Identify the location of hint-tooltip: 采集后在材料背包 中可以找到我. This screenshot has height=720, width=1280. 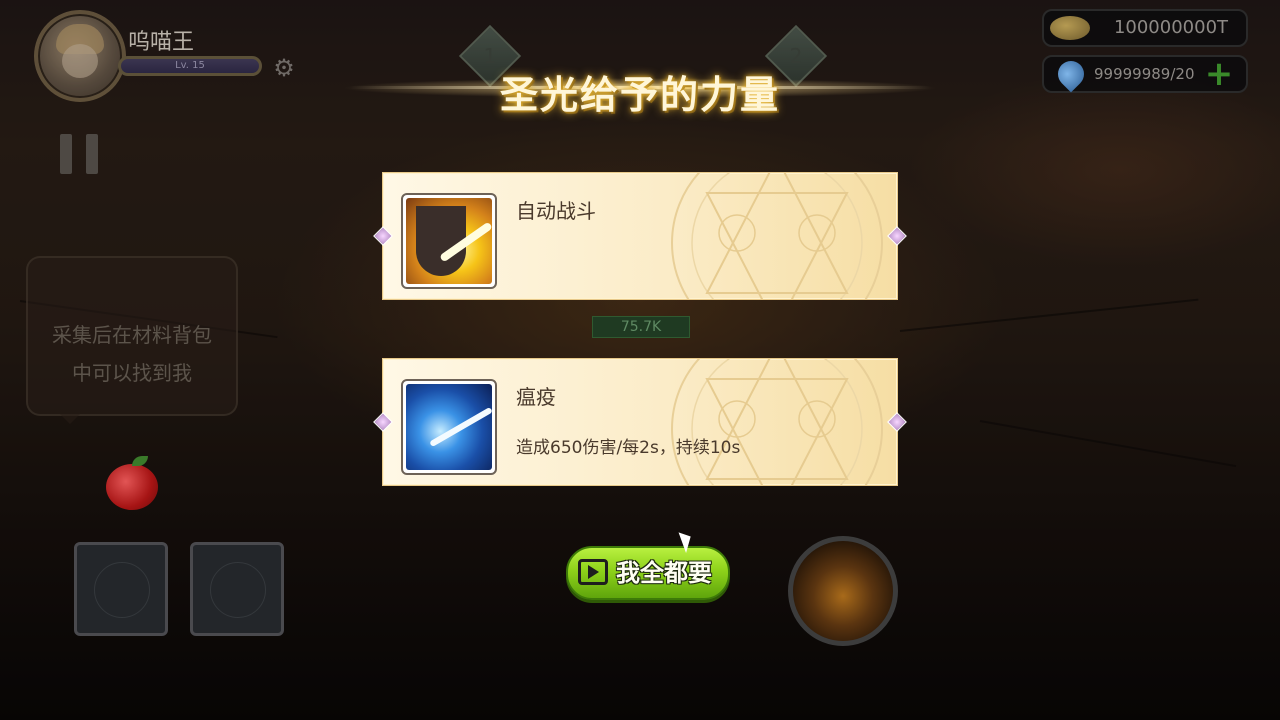
(132, 340).